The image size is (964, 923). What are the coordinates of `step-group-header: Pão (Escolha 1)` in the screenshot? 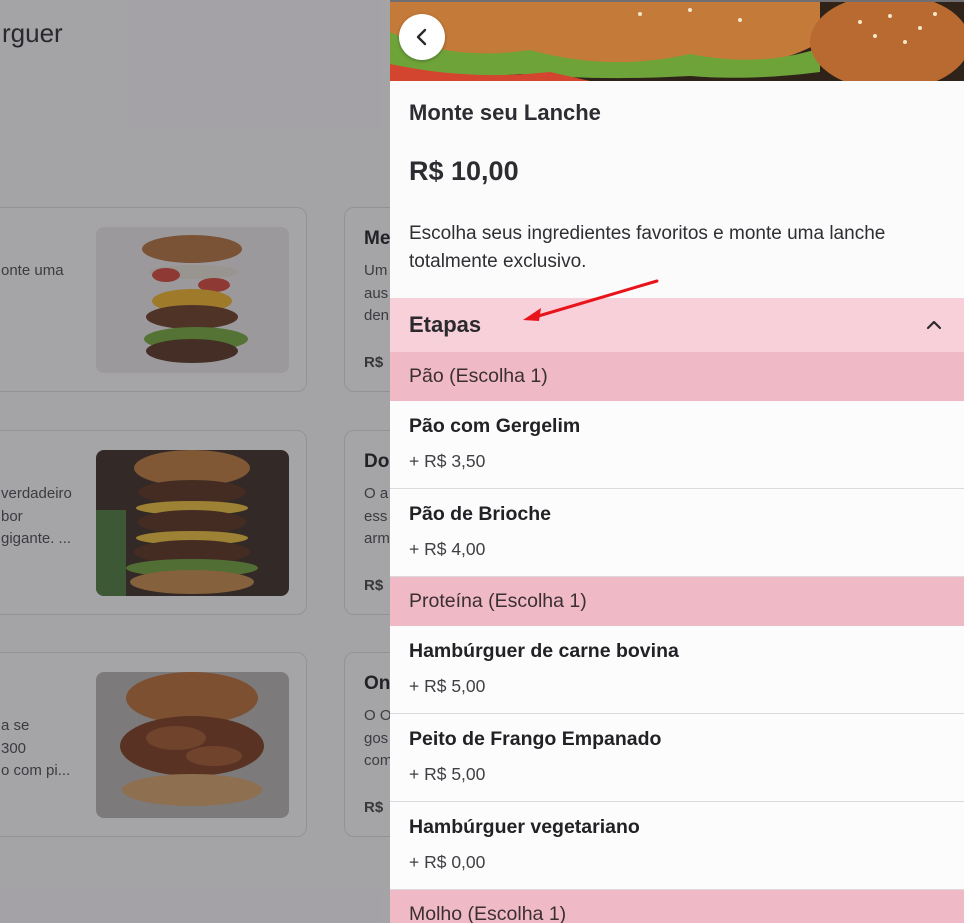 It's located at (677, 376).